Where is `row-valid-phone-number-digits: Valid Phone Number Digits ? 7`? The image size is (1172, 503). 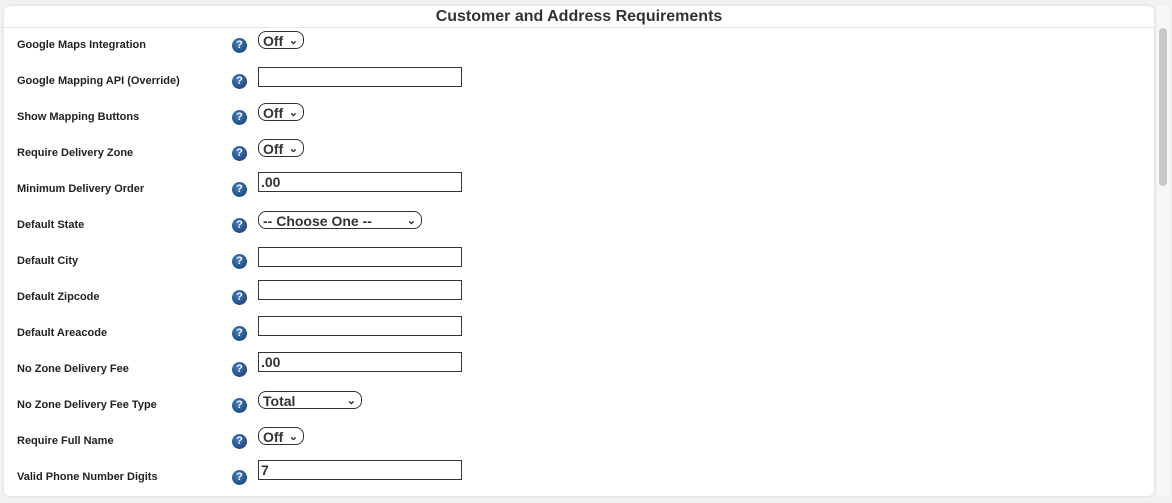
row-valid-phone-number-digits: Valid Phone Number Digits ? 7 is located at coordinates (579, 477).